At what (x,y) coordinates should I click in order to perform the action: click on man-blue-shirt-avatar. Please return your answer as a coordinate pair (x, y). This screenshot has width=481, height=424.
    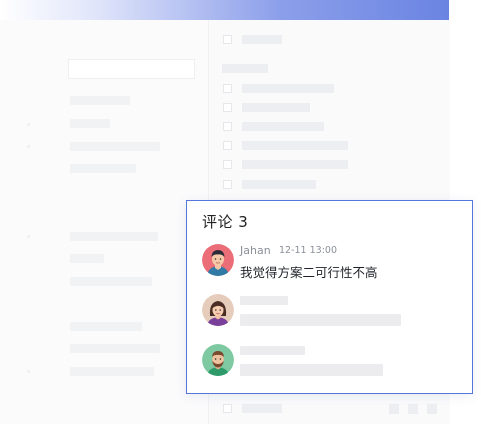
    Looking at the image, I should click on (218, 260).